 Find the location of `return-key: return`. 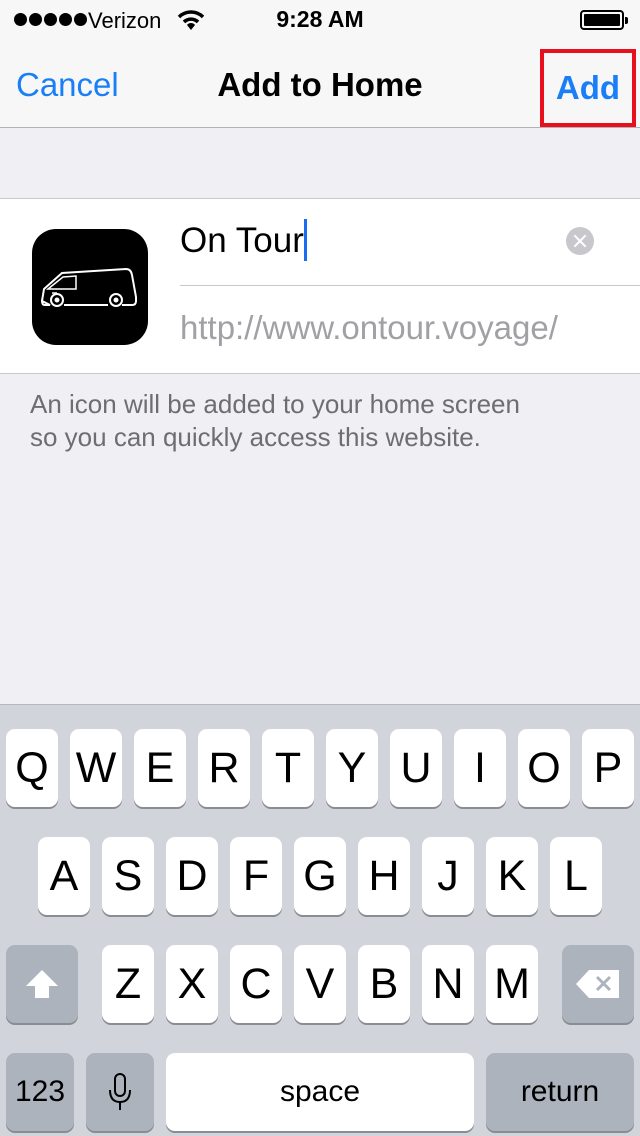

return-key: return is located at coordinates (560, 1092).